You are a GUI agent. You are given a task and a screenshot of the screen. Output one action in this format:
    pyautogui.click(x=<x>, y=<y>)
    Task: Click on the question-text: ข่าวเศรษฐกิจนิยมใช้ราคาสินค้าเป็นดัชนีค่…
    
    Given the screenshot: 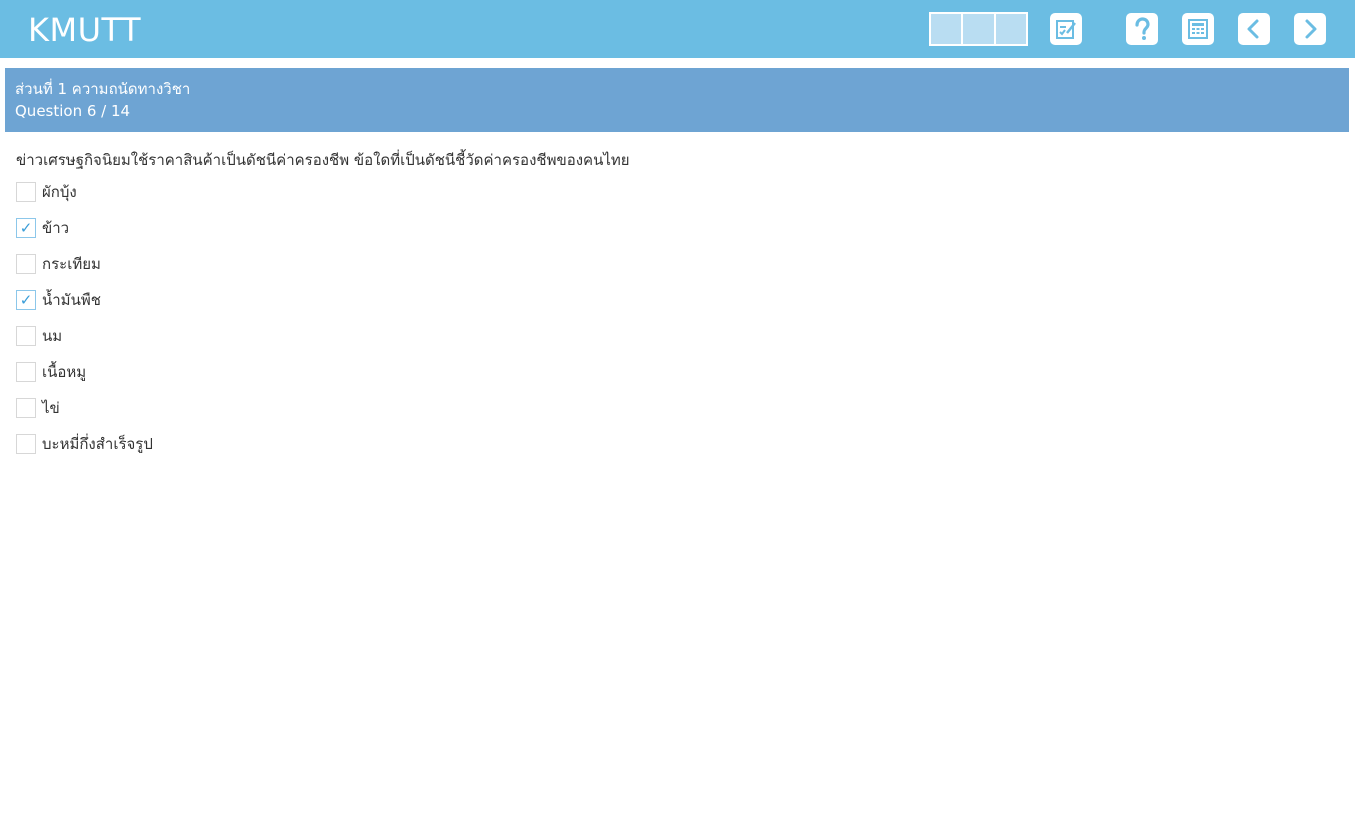 What is the action you would take?
    pyautogui.click(x=323, y=160)
    